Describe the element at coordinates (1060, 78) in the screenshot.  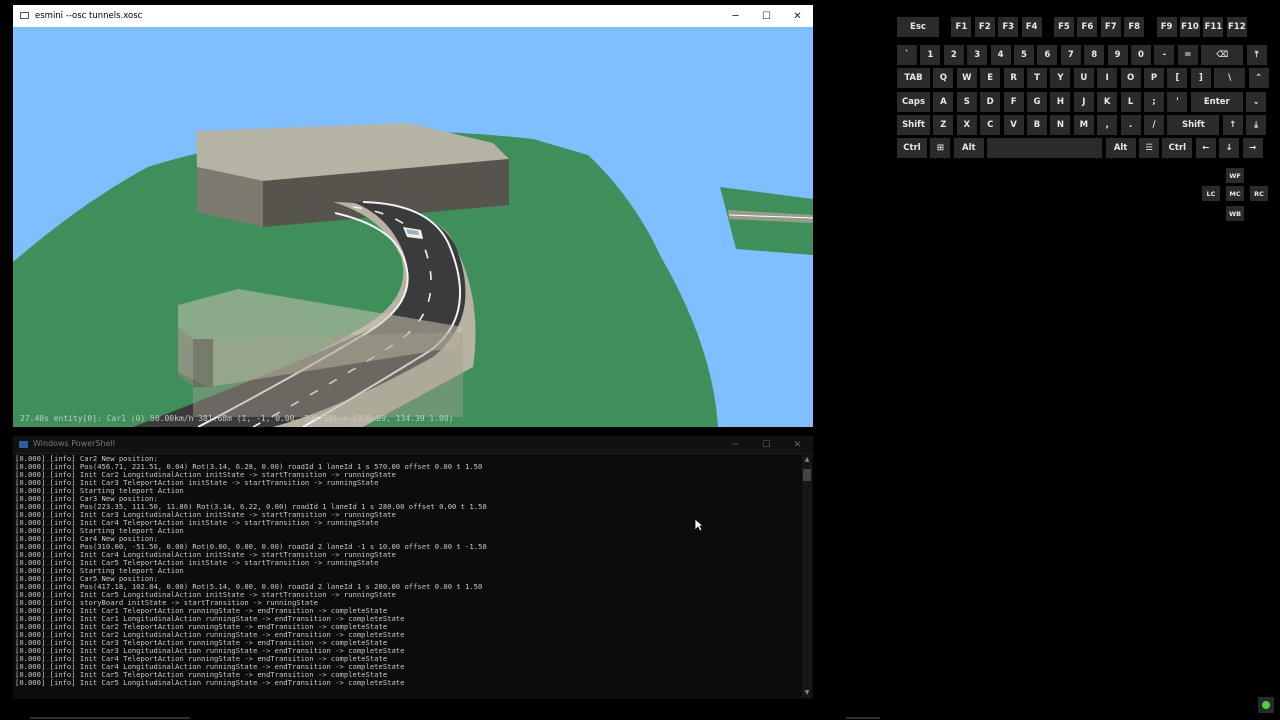
I see `key-y: Y` at that location.